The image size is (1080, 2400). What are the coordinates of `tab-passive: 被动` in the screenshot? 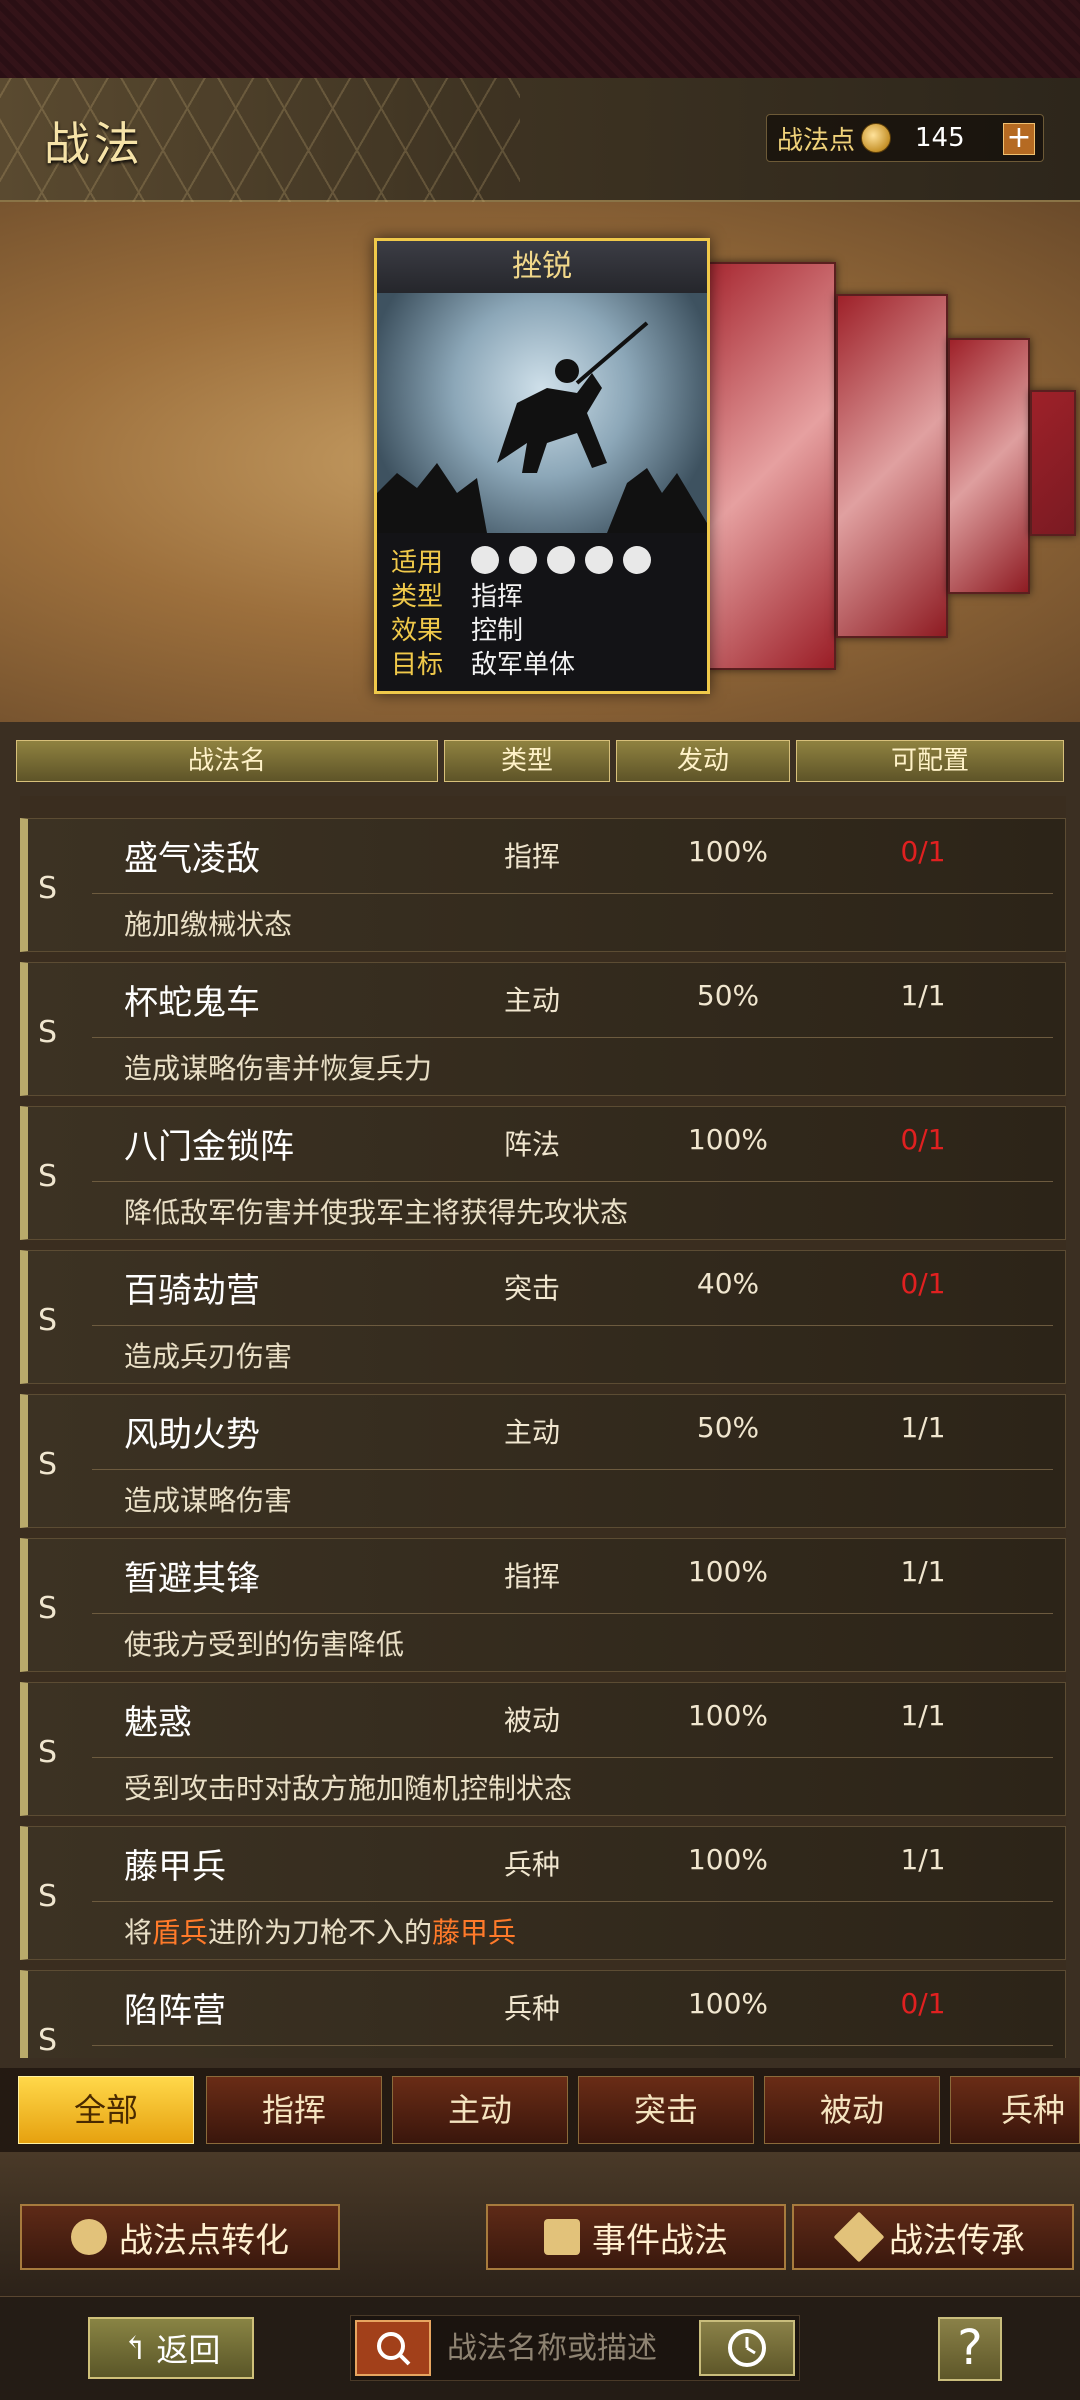 It's located at (852, 2110).